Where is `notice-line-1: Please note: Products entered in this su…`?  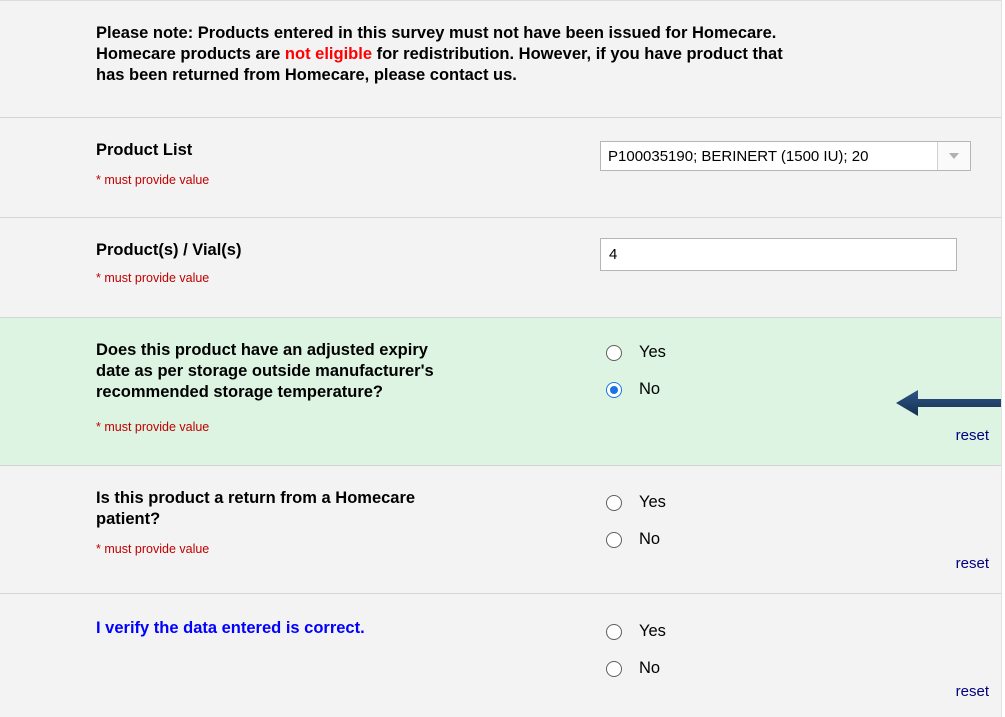
notice-line-1: Please note: Products entered in this su… is located at coordinates (436, 33).